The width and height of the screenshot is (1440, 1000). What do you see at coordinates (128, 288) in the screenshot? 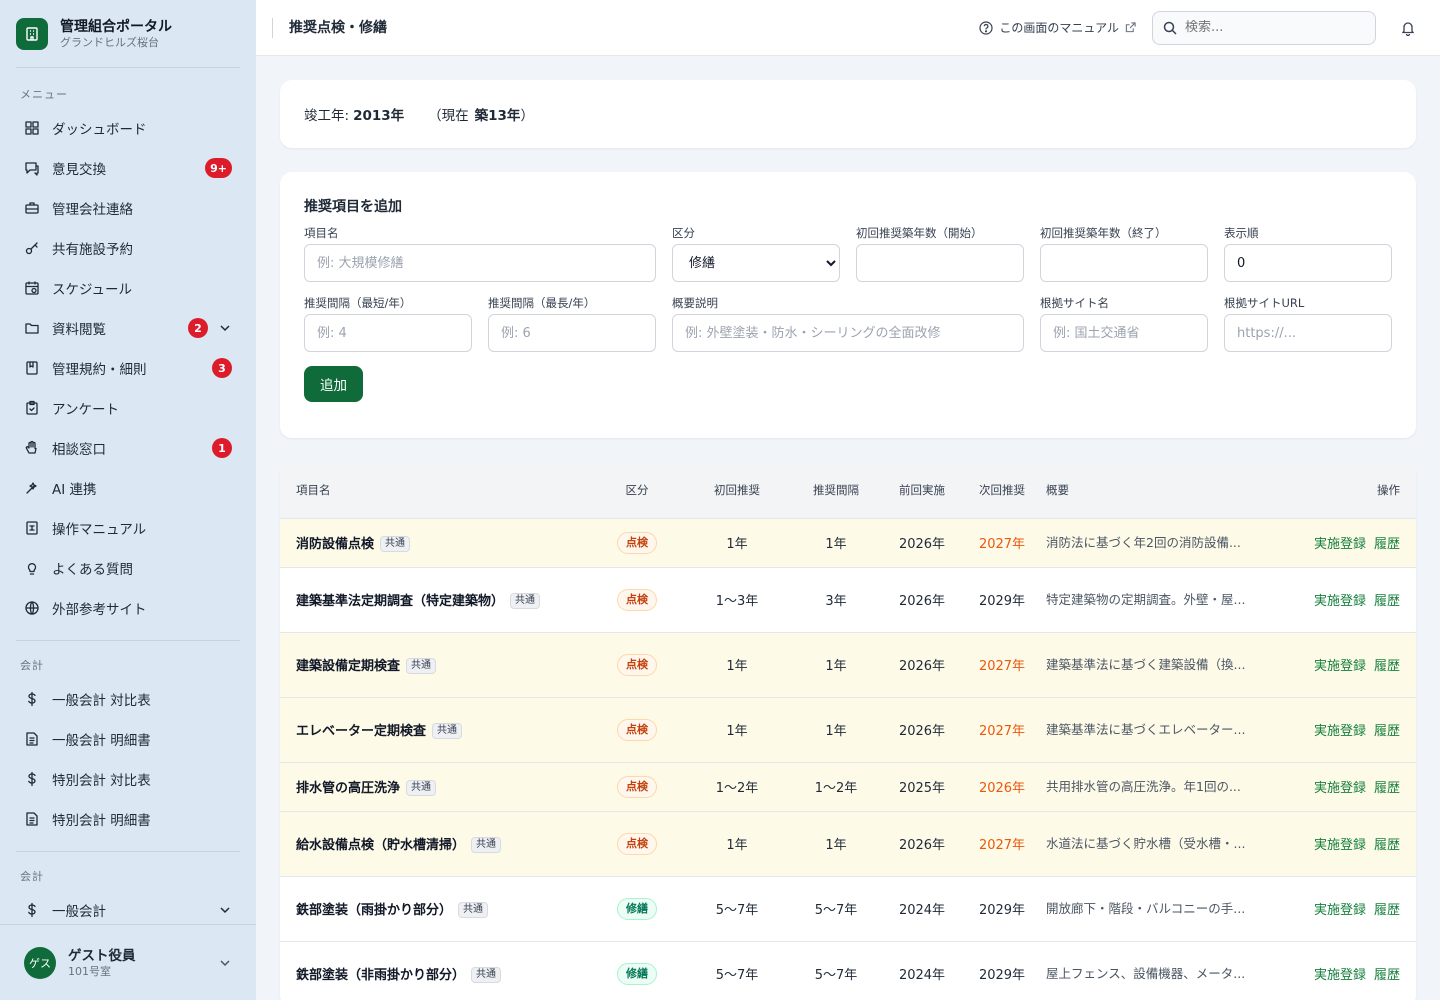
I see `sidebar-item-calendar: スケジュール` at bounding box center [128, 288].